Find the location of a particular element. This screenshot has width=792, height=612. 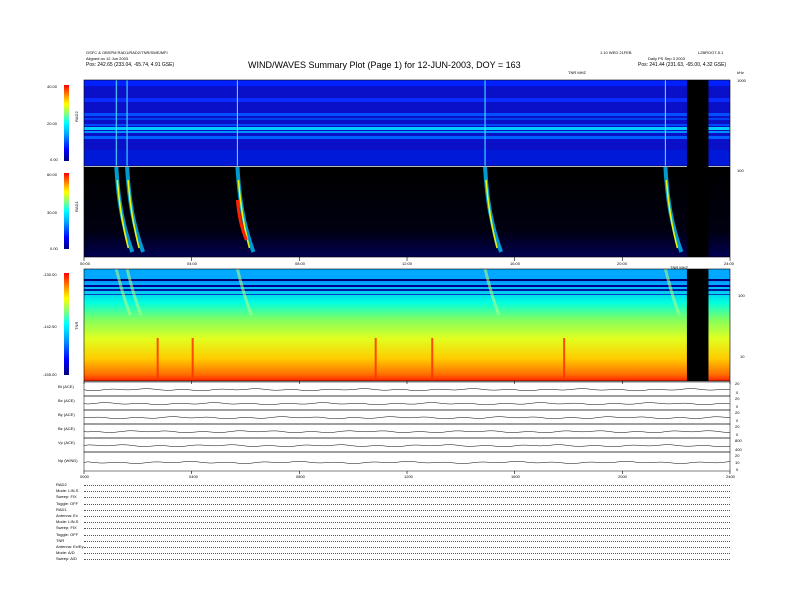

rad2-spectrogram is located at coordinates (407, 123).